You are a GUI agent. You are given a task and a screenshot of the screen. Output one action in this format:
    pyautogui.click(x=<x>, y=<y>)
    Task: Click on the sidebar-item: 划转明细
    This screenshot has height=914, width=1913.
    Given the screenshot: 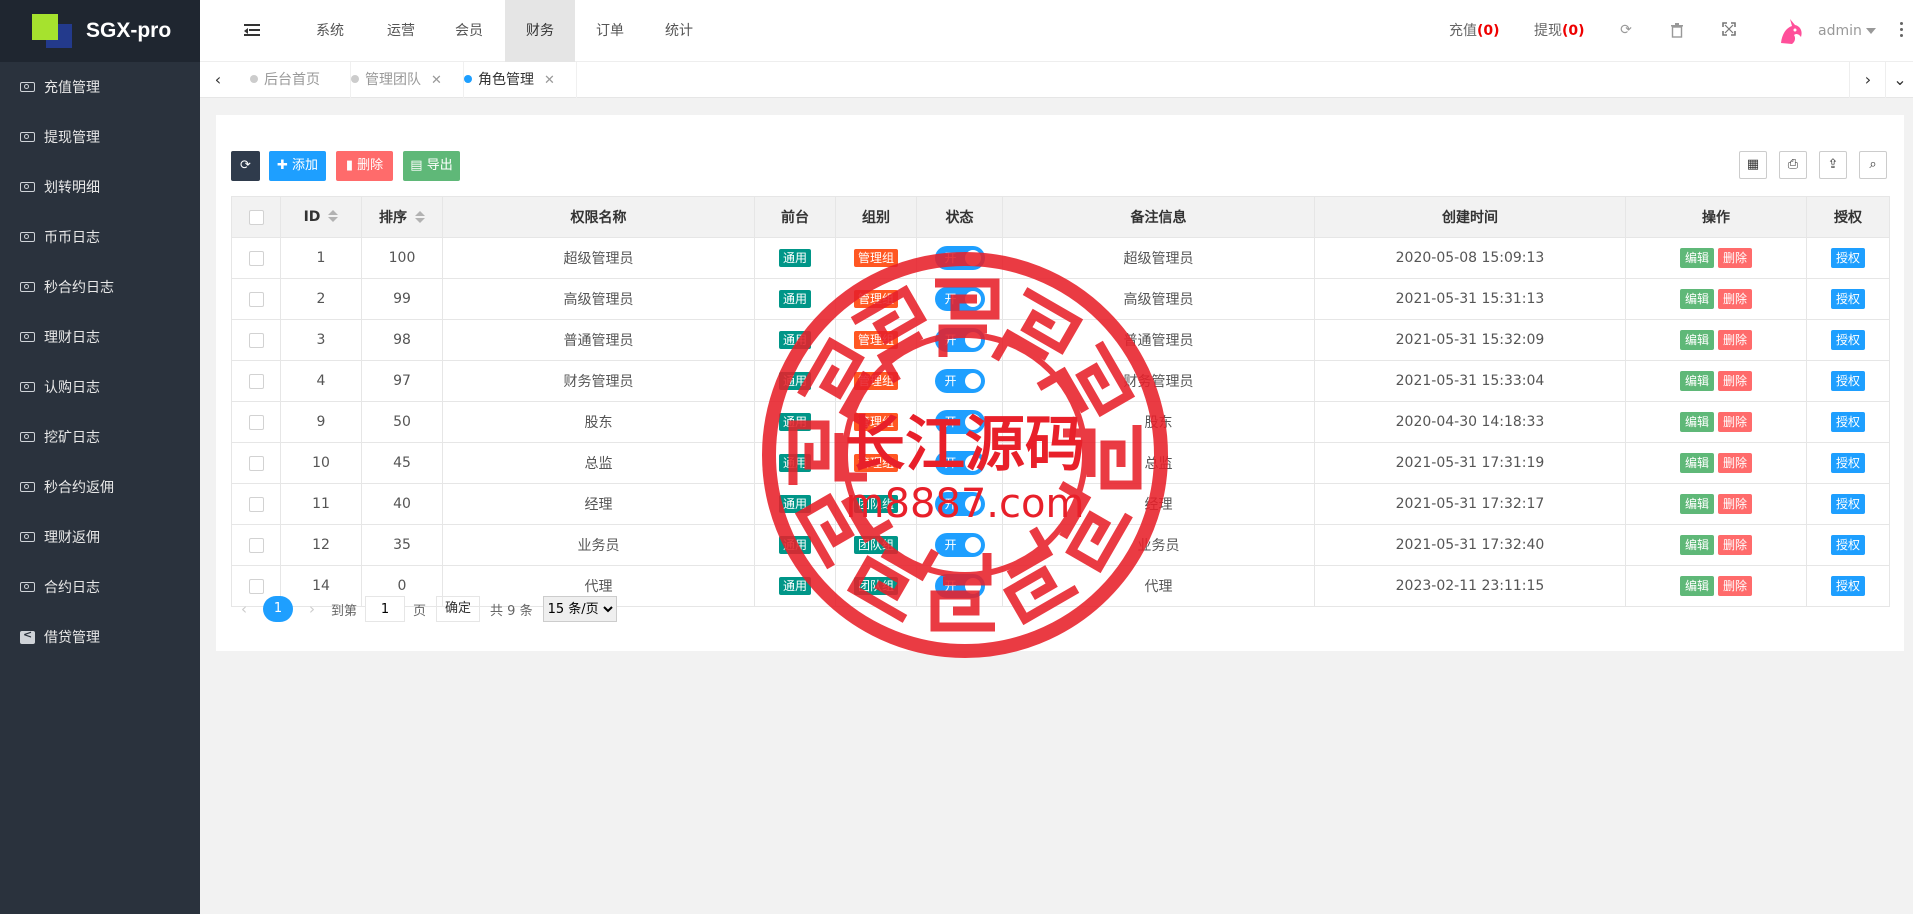 What is the action you would take?
    pyautogui.click(x=100, y=187)
    